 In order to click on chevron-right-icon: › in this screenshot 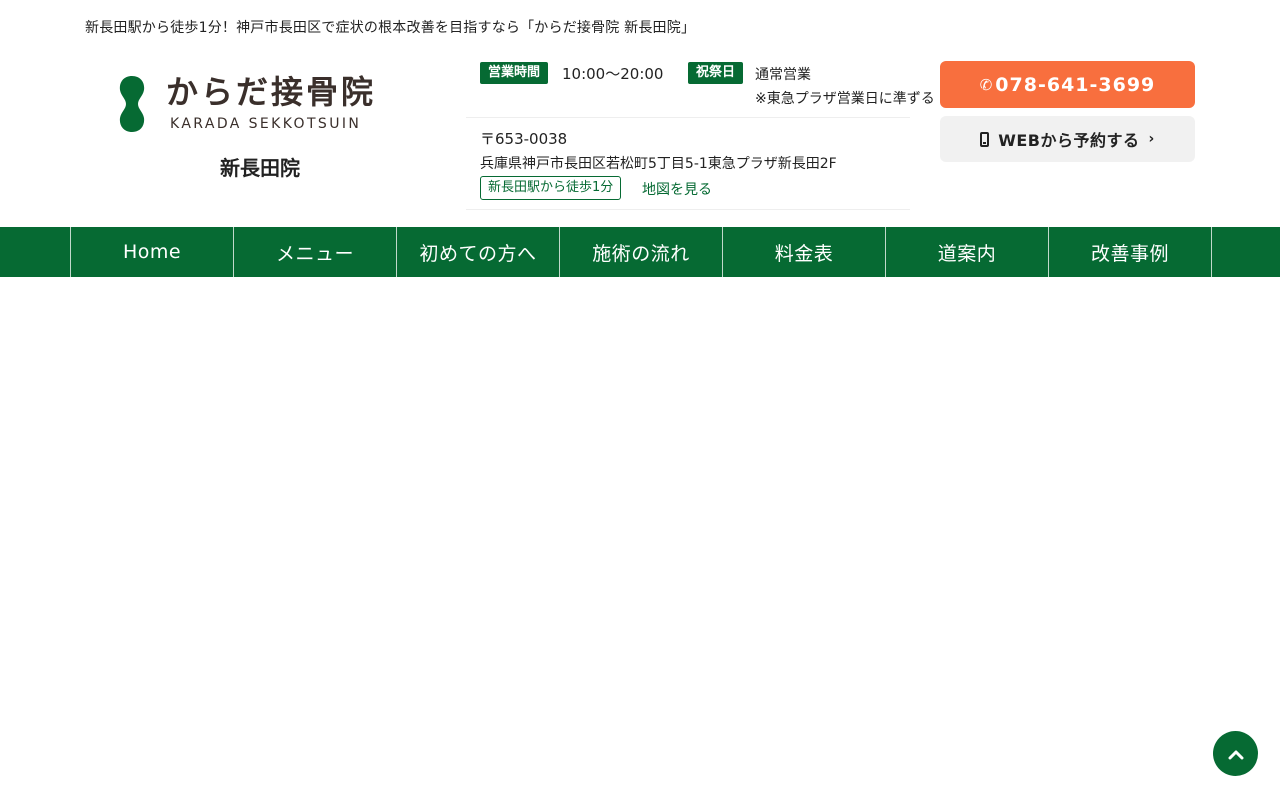, I will do `click(1151, 139)`.